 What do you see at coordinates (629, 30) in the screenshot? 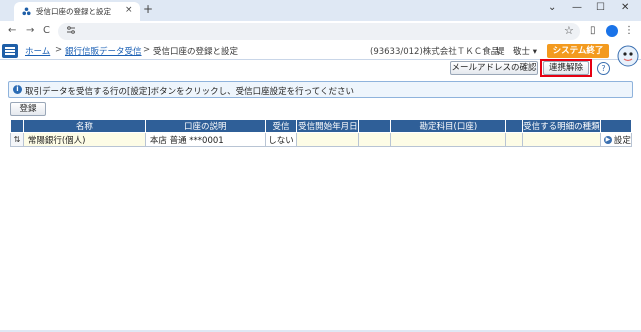
I see `browser-menu-icon: ⋮` at bounding box center [629, 30].